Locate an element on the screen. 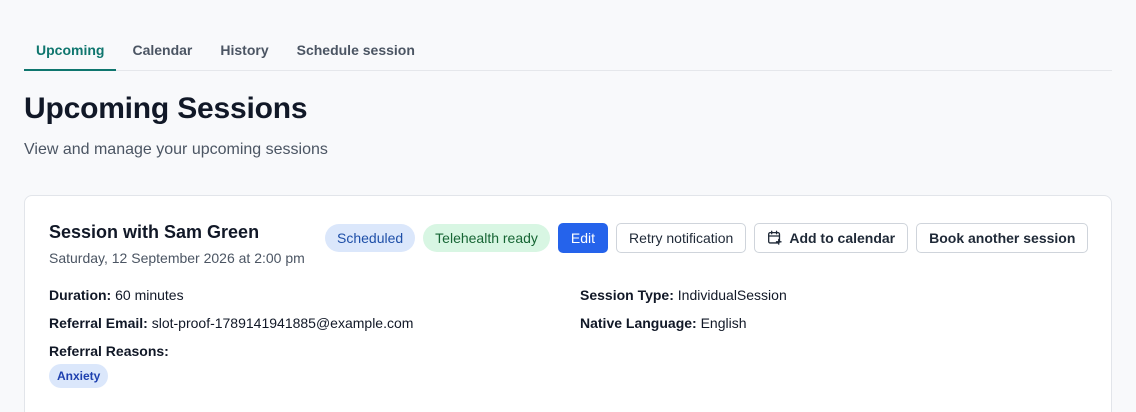  session-type-label: Session Type: is located at coordinates (627, 295).